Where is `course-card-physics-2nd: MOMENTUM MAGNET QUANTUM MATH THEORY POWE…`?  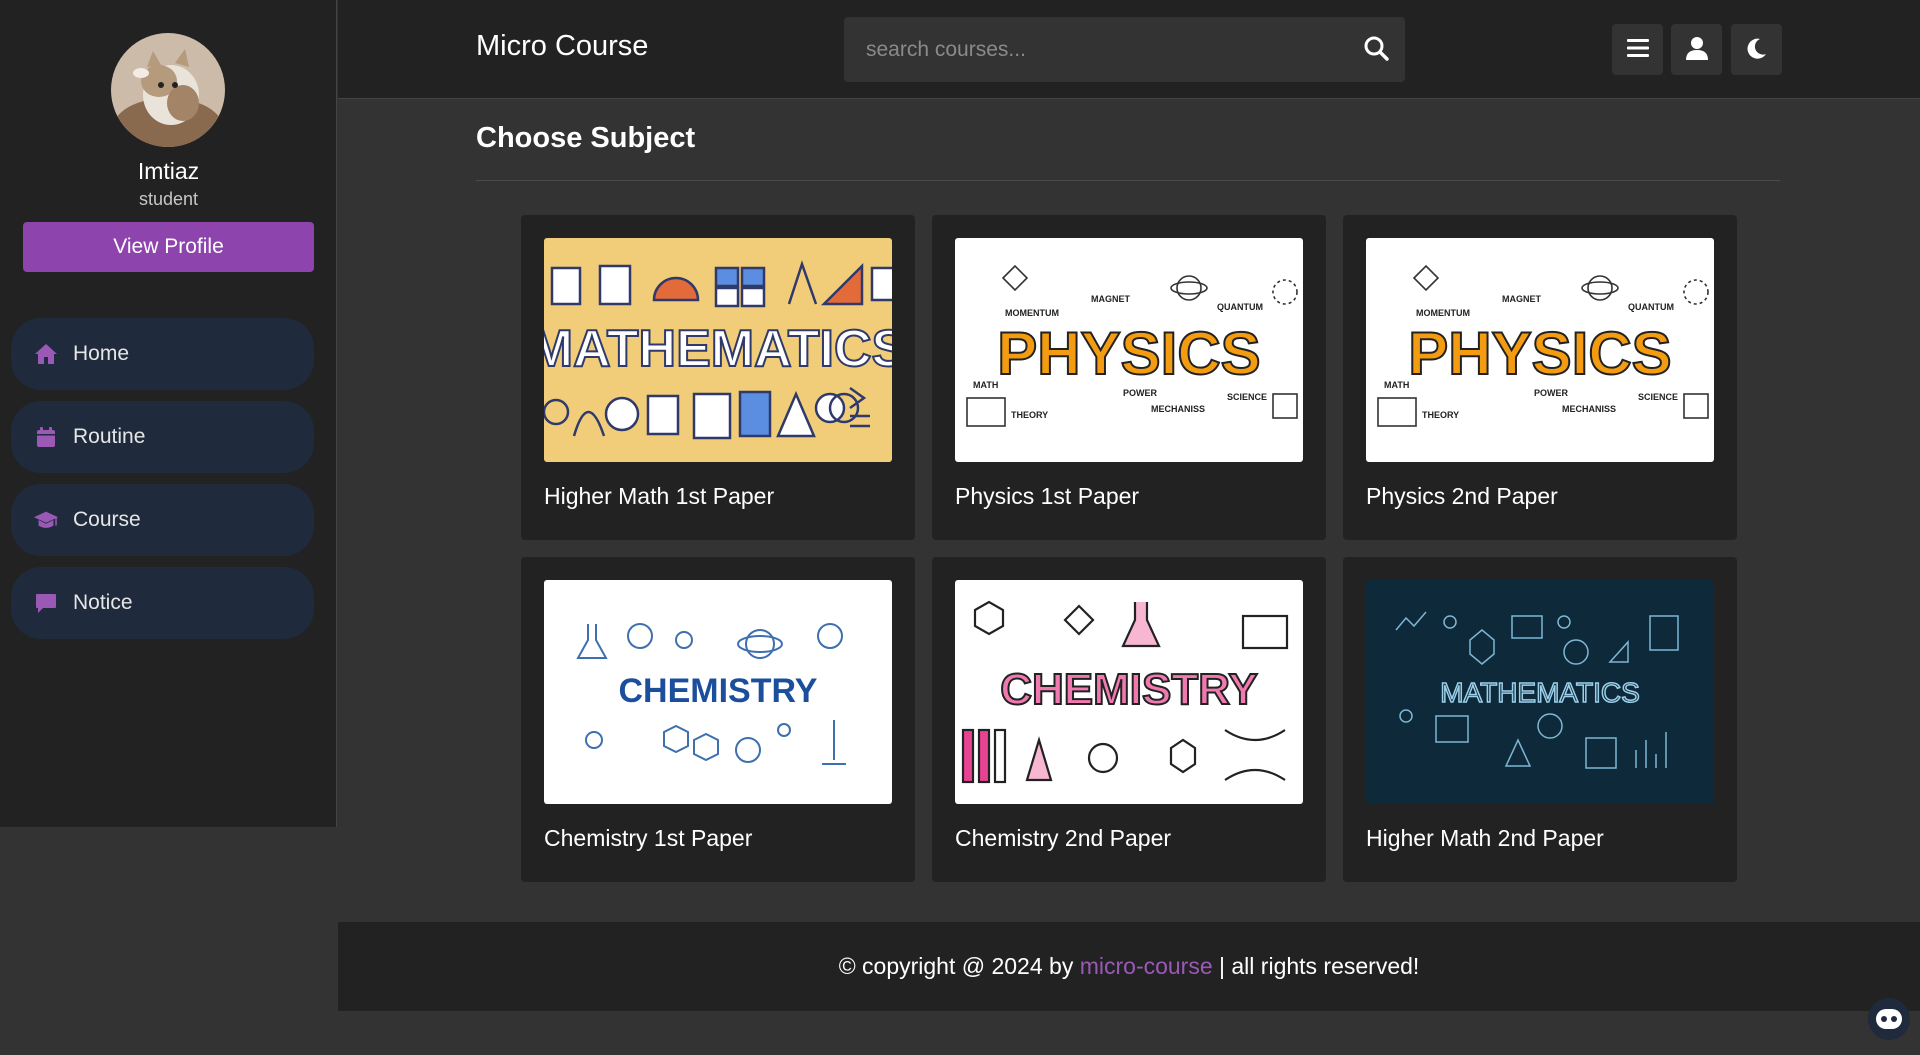
course-card-physics-2nd: MOMENTUM MAGNET QUANTUM MATH THEORY POWE… is located at coordinates (1540, 377).